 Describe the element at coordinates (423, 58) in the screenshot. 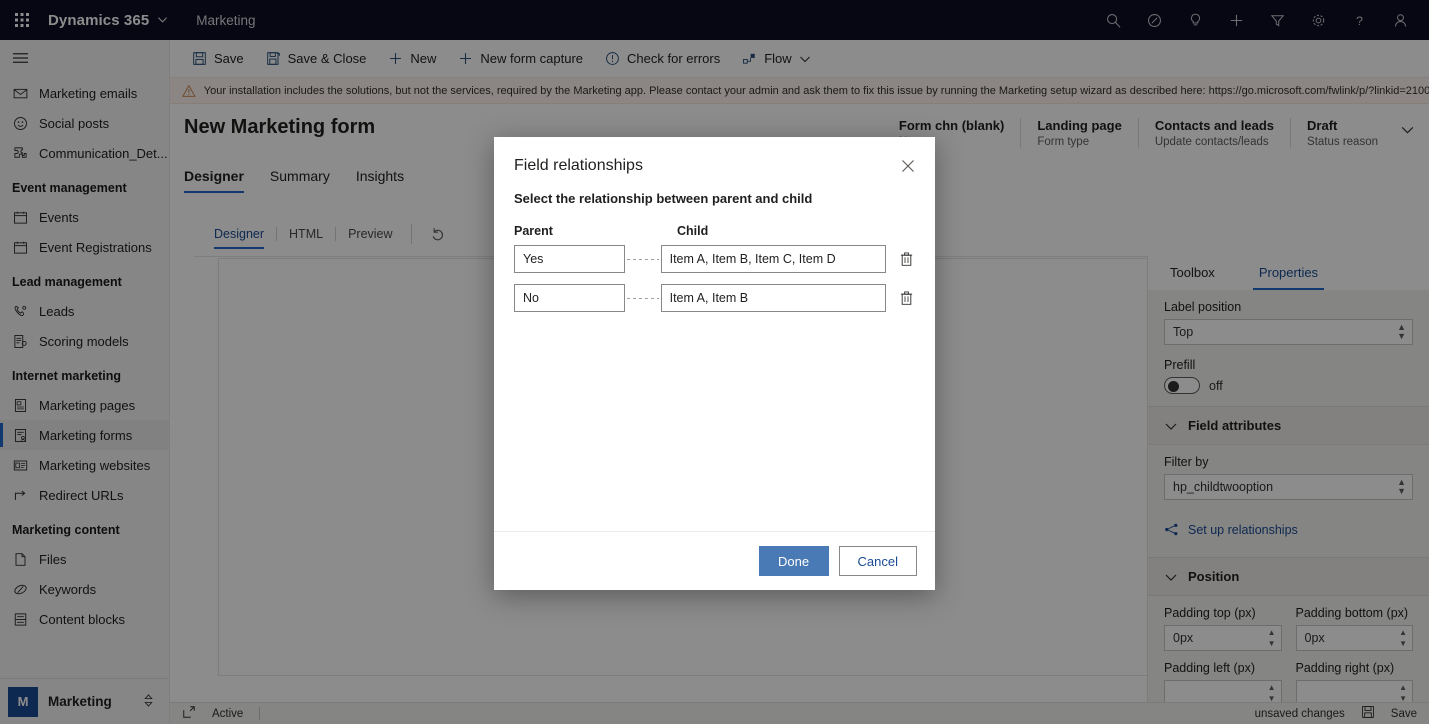

I see `command-label: New` at that location.